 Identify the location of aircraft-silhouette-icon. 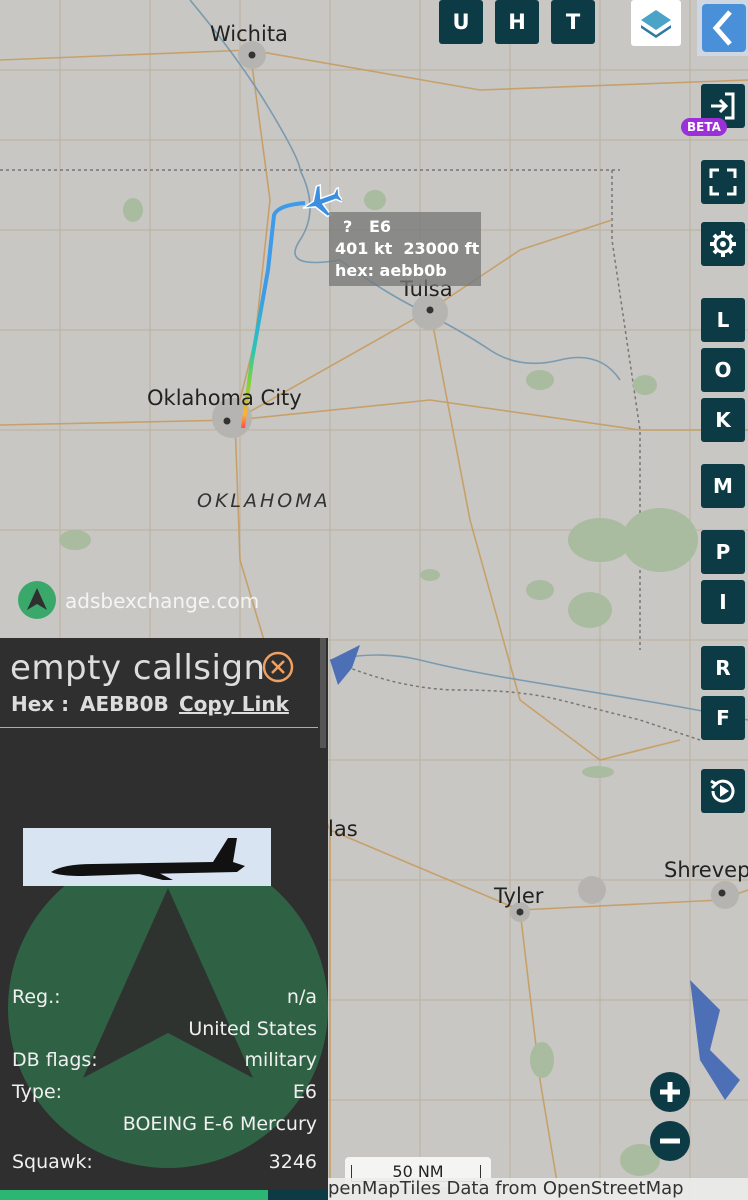
(148, 859).